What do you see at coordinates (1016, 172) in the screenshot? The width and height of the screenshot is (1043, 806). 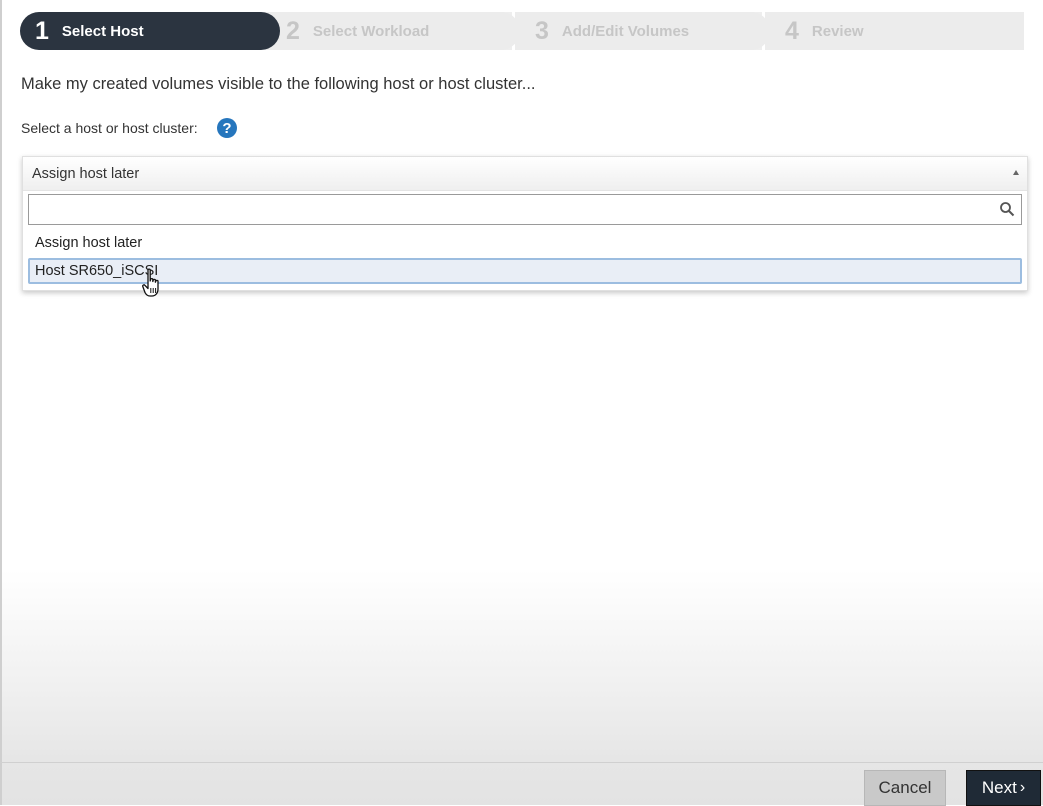 I see `caret-up-icon` at bounding box center [1016, 172].